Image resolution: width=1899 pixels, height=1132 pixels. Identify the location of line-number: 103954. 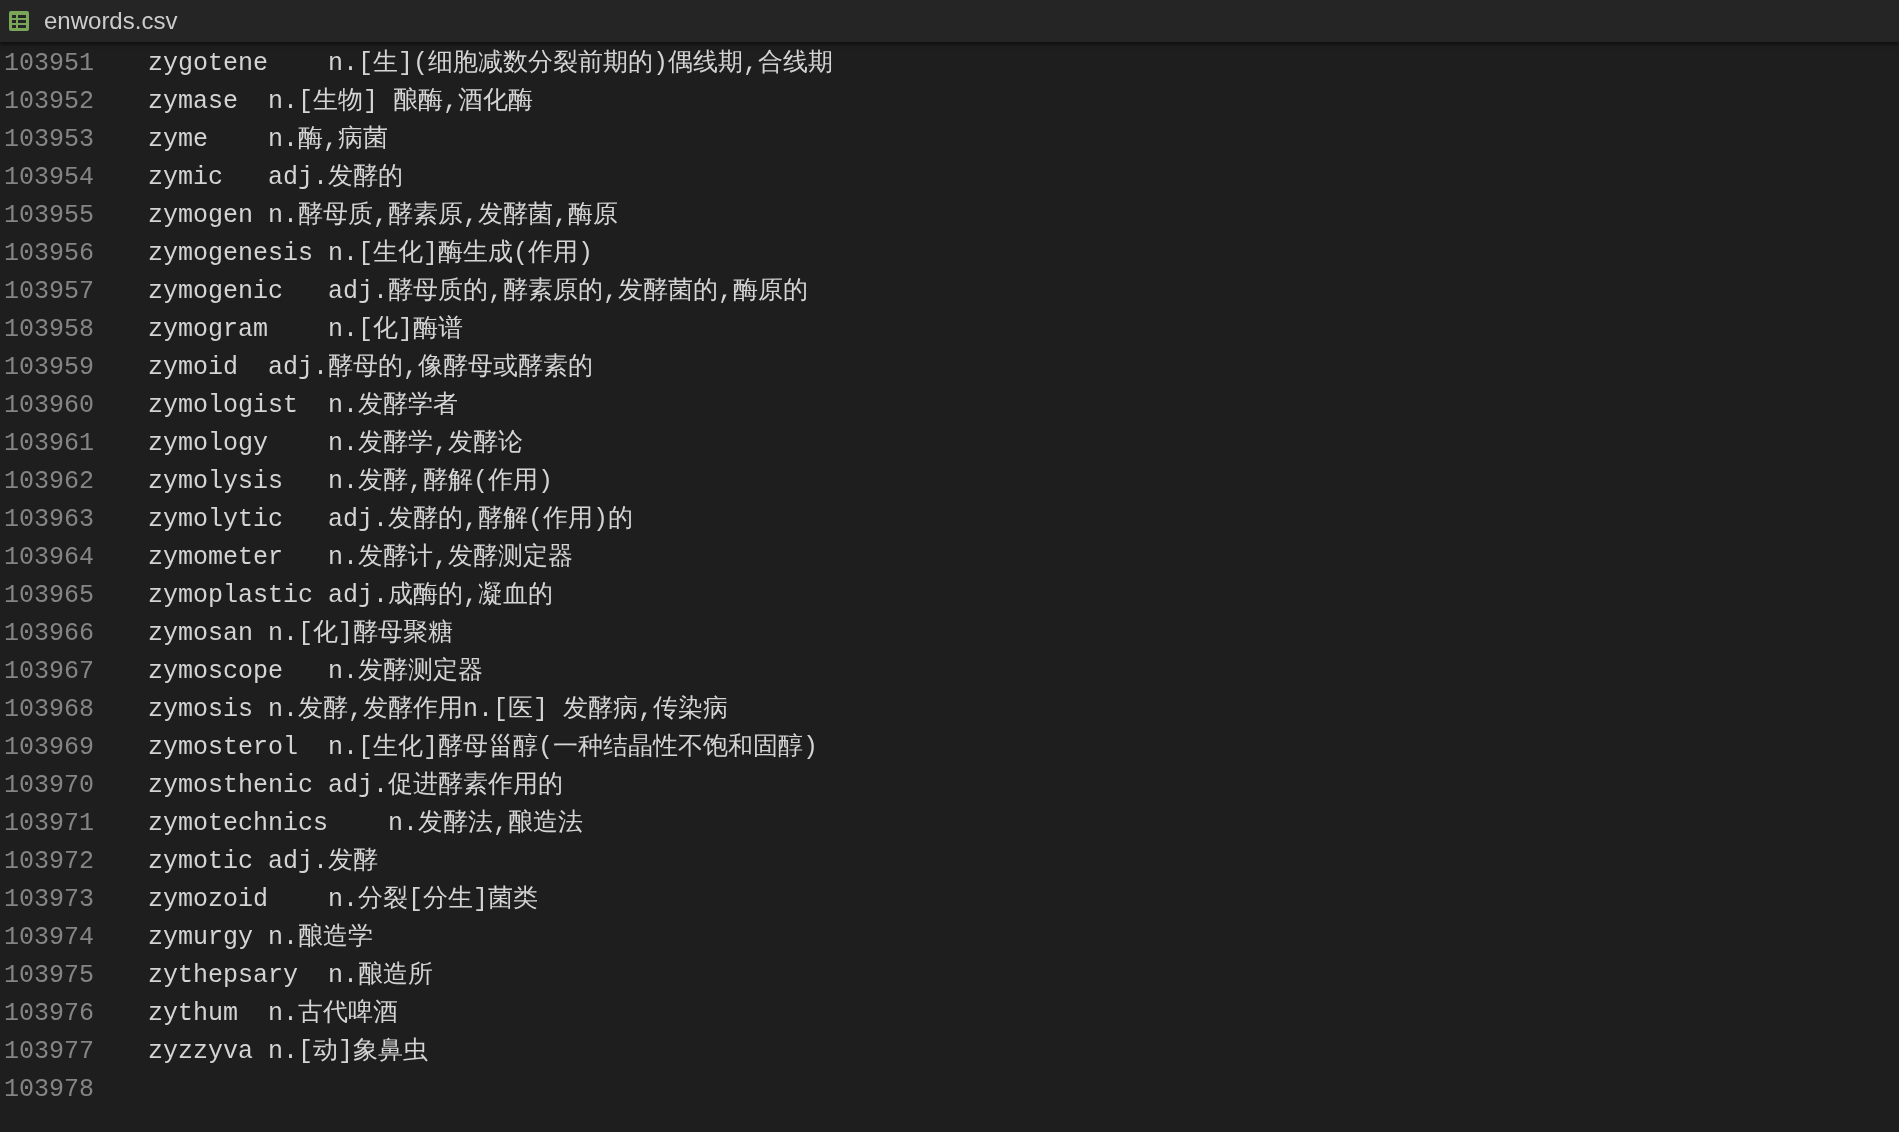
(49, 178).